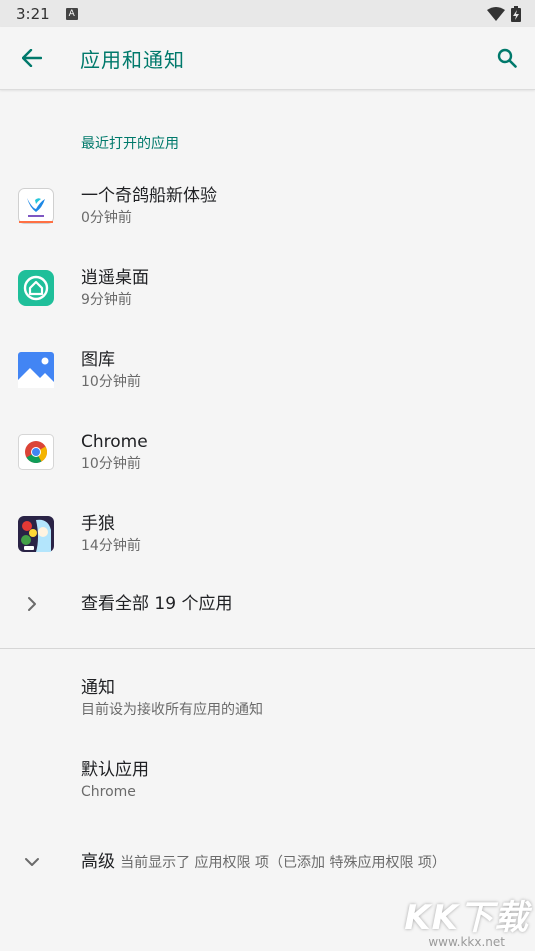 This screenshot has height=951, width=535. What do you see at coordinates (115, 277) in the screenshot?
I see `app-name: 逍遥桌面` at bounding box center [115, 277].